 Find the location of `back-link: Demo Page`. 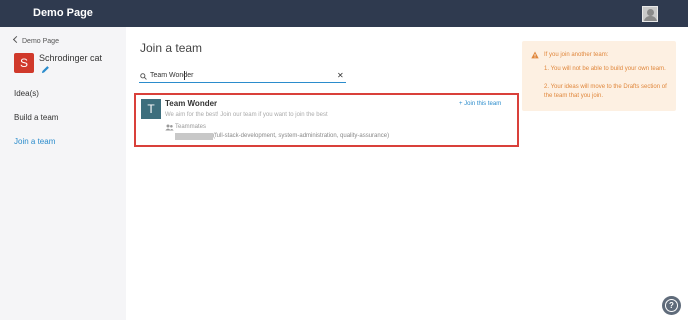

back-link: Demo Page is located at coordinates (35, 40).